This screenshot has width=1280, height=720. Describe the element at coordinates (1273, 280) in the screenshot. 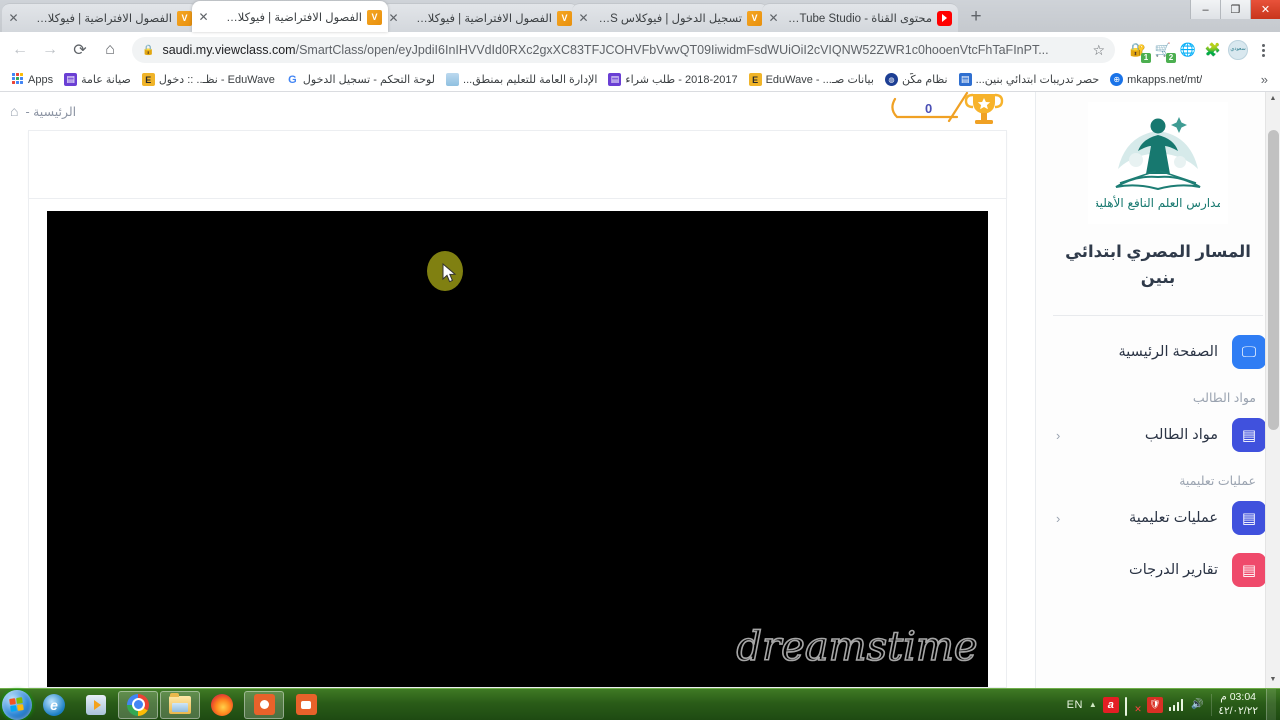

I see `scrollbar-thumb` at that location.